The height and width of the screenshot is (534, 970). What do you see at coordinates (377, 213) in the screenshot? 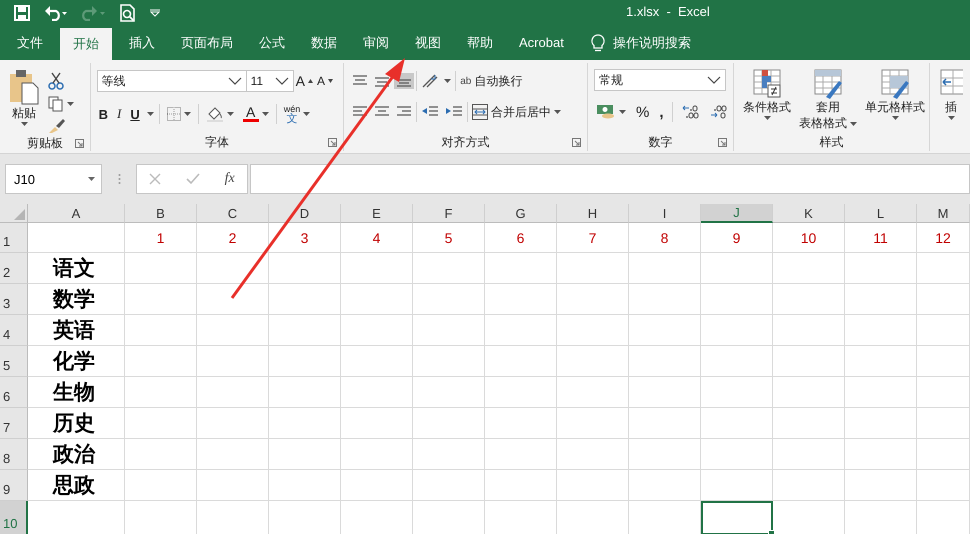
I see `column-header: E` at bounding box center [377, 213].